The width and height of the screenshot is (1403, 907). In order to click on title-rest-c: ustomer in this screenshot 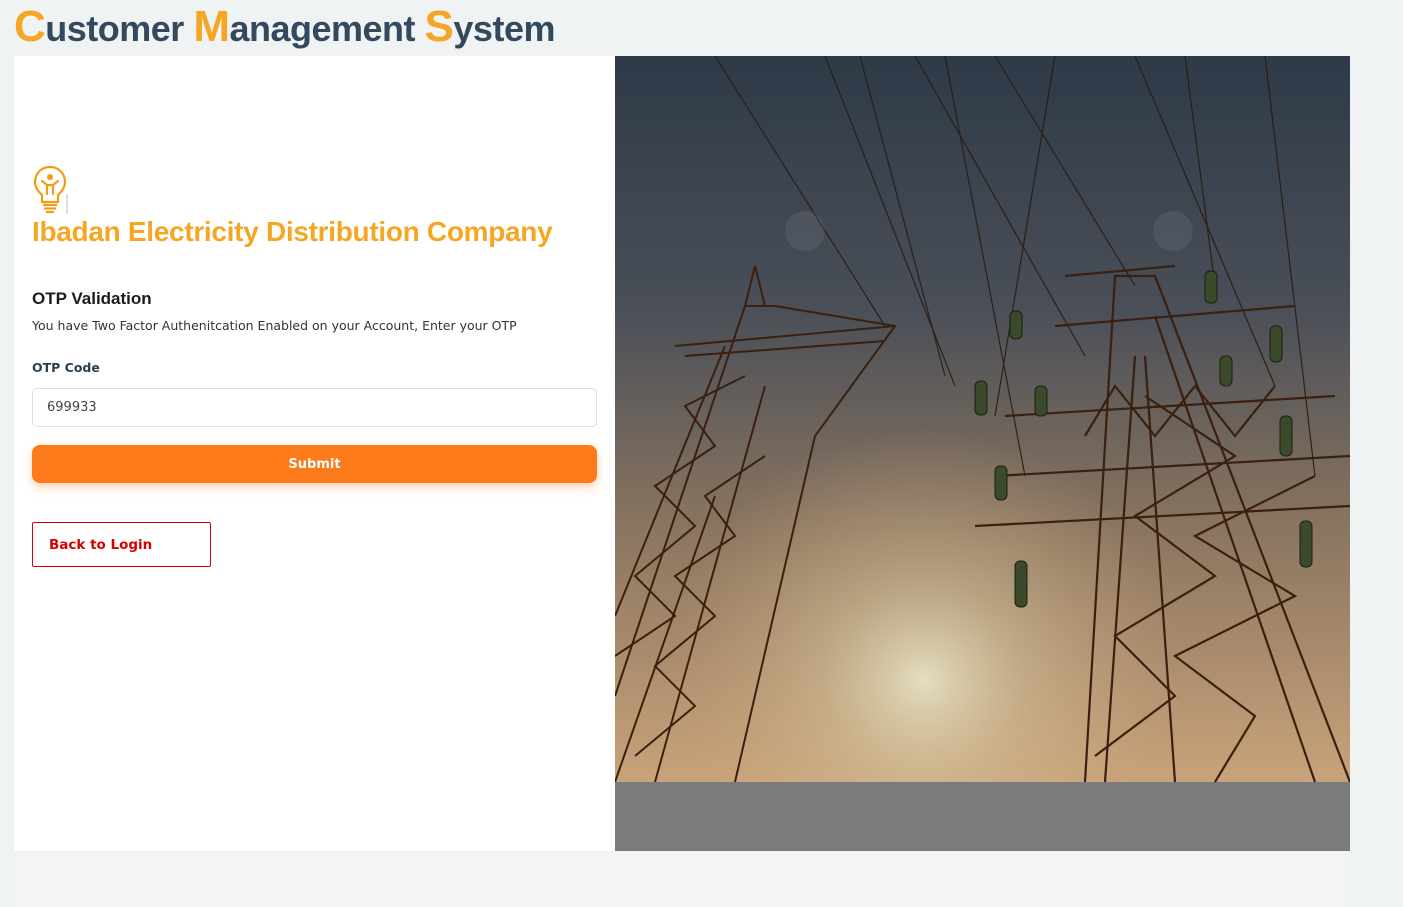, I will do `click(119, 28)`.